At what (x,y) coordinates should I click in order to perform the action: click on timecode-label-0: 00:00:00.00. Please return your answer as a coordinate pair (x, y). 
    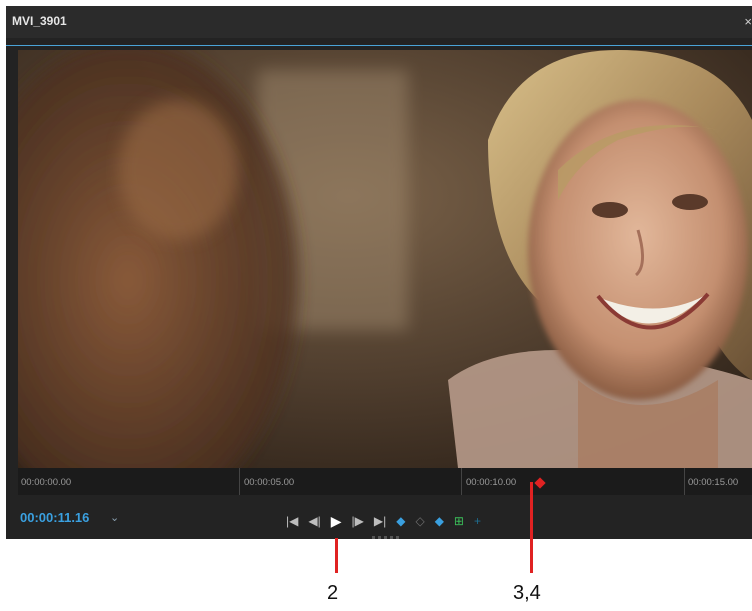
    Looking at the image, I should click on (46, 482).